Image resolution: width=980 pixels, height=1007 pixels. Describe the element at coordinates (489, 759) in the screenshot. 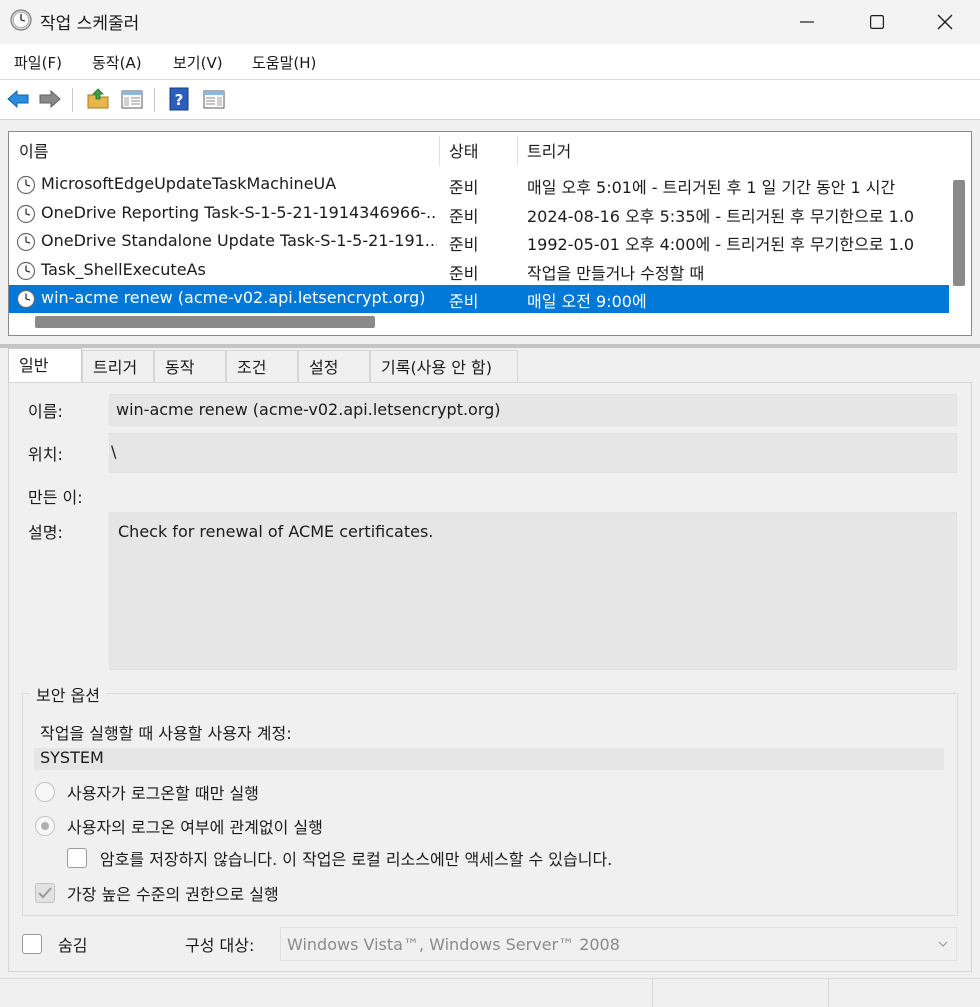

I see `run-as-account-value: SYSTEM` at that location.